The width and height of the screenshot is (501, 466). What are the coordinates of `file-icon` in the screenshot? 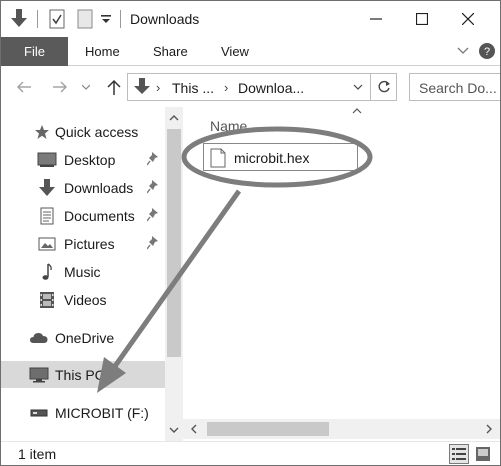 It's located at (218, 158).